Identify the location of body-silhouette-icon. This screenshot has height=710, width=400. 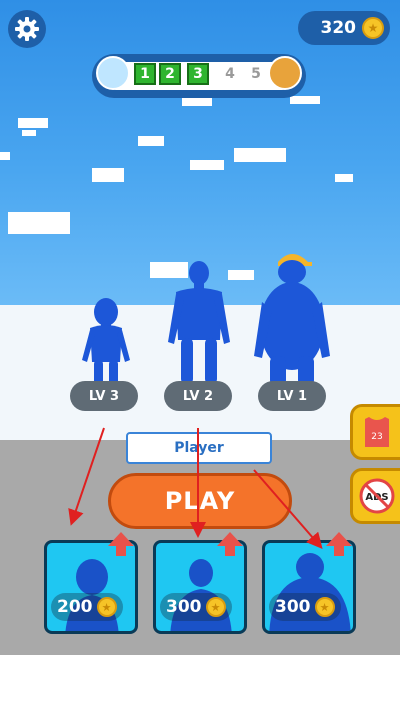
(310, 592).